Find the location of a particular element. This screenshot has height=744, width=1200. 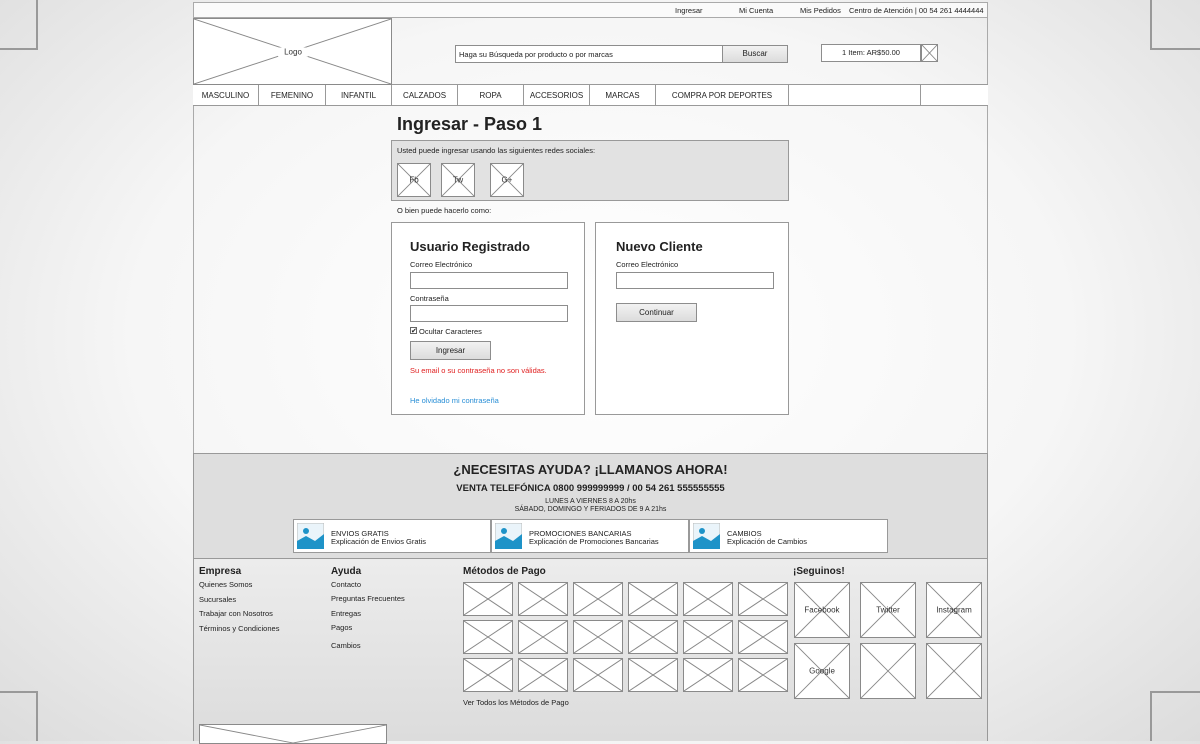

logo-placeholder: Logo is located at coordinates (292, 51).